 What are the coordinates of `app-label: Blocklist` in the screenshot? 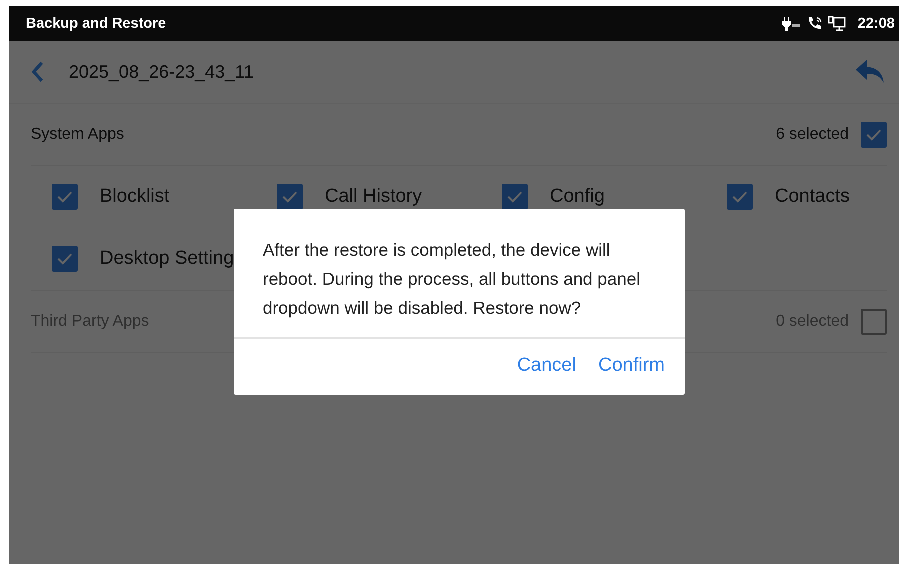 It's located at (135, 197).